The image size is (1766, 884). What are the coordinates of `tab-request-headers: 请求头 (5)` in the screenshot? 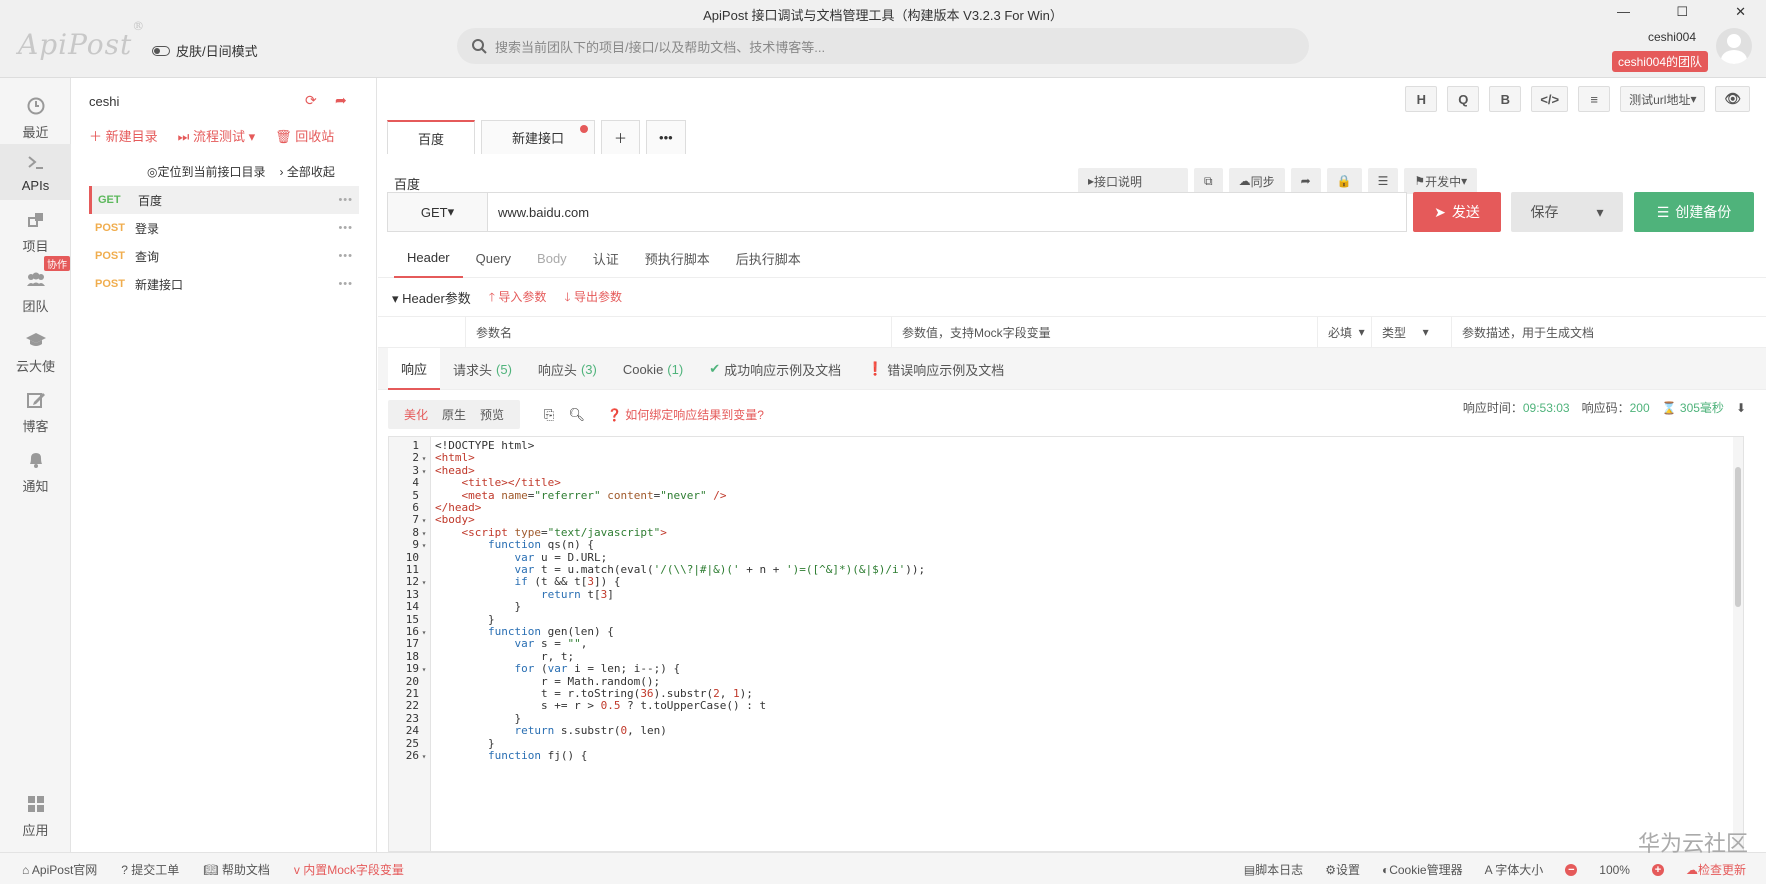 It's located at (482, 369).